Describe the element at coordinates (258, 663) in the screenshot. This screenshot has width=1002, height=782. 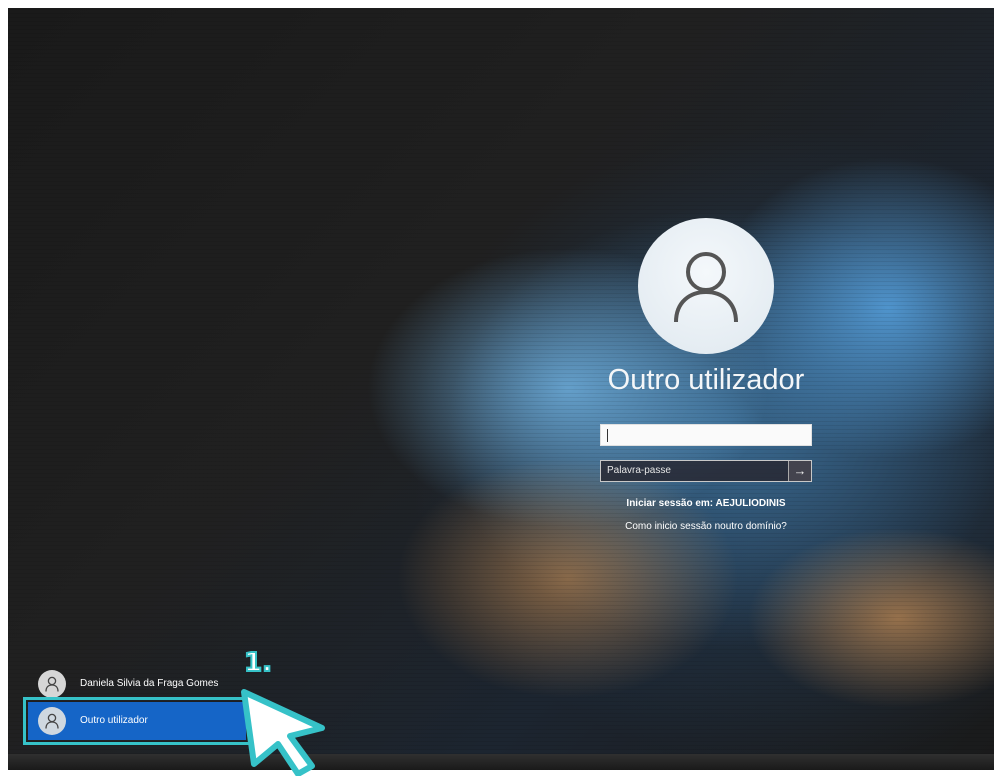
I see `annotation-step-number: 1.` at that location.